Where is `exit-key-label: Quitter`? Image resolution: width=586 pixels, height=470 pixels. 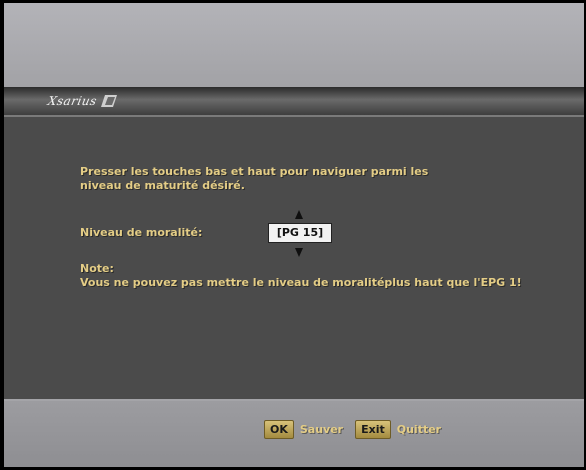 exit-key-label: Quitter is located at coordinates (419, 429).